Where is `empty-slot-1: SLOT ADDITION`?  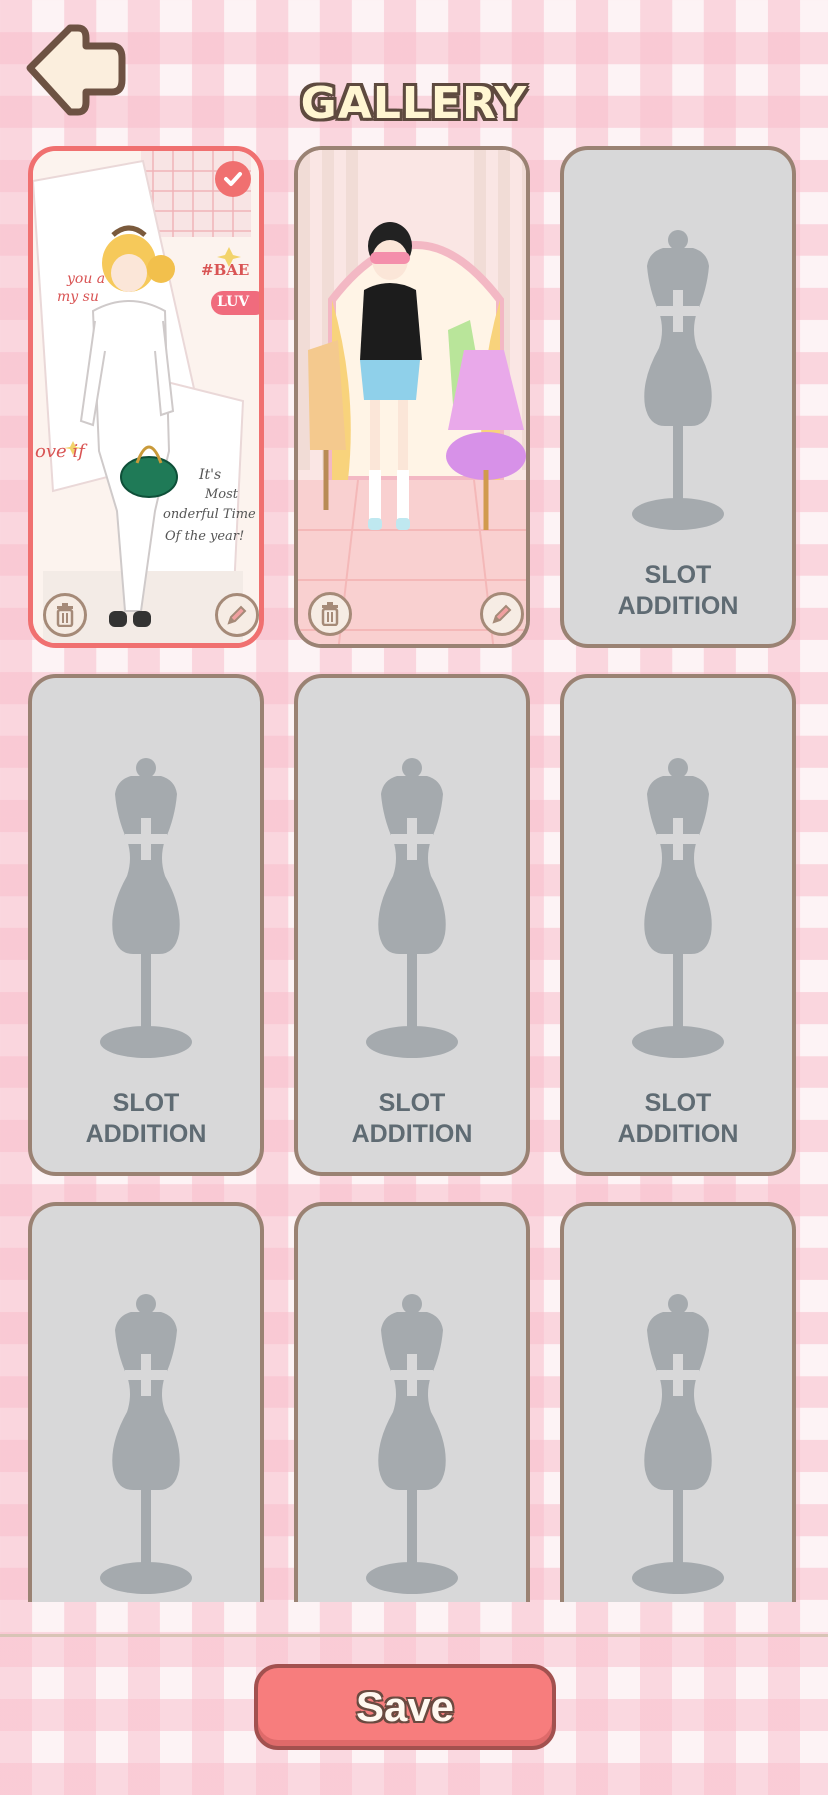 empty-slot-1: SLOT ADDITION is located at coordinates (678, 397).